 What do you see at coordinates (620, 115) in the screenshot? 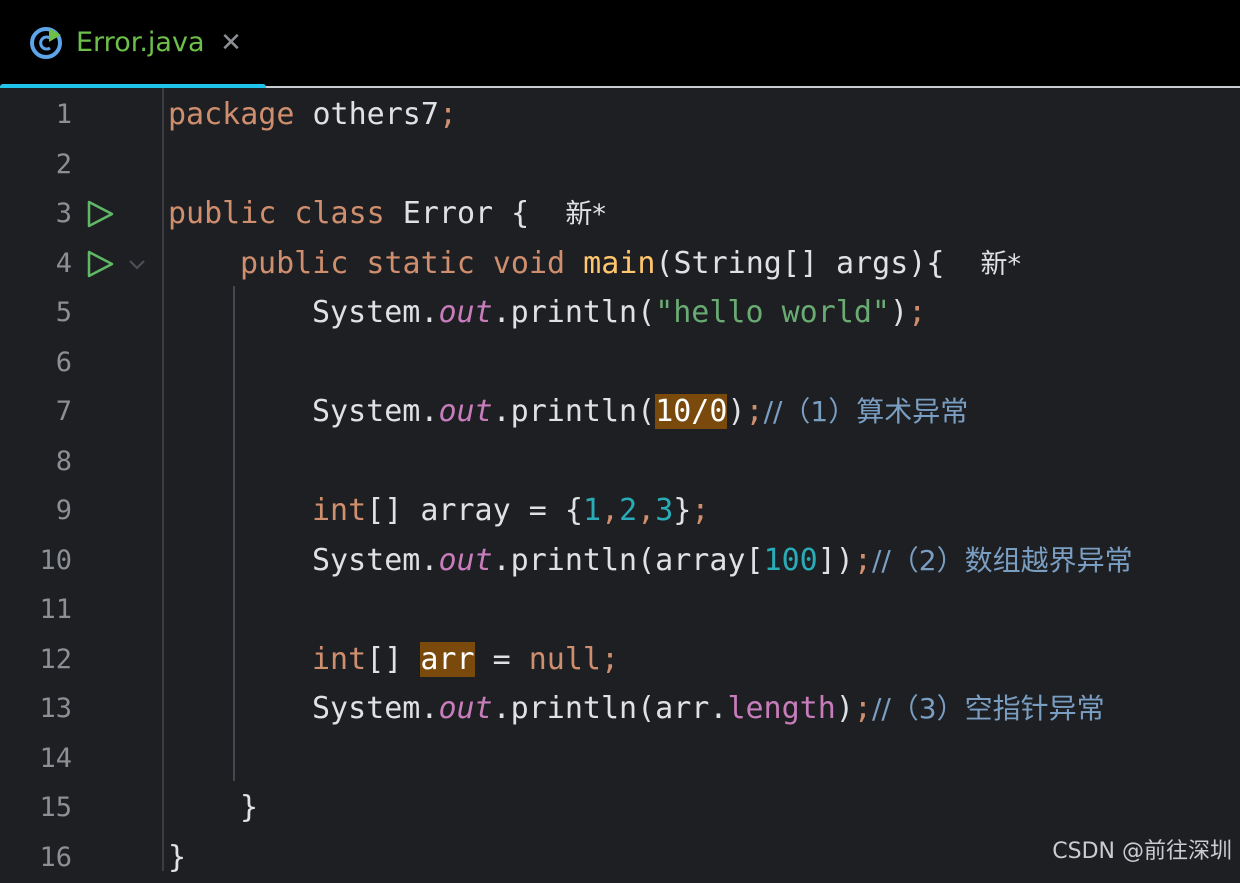
I see `code-line-1: 1 package others7;` at bounding box center [620, 115].